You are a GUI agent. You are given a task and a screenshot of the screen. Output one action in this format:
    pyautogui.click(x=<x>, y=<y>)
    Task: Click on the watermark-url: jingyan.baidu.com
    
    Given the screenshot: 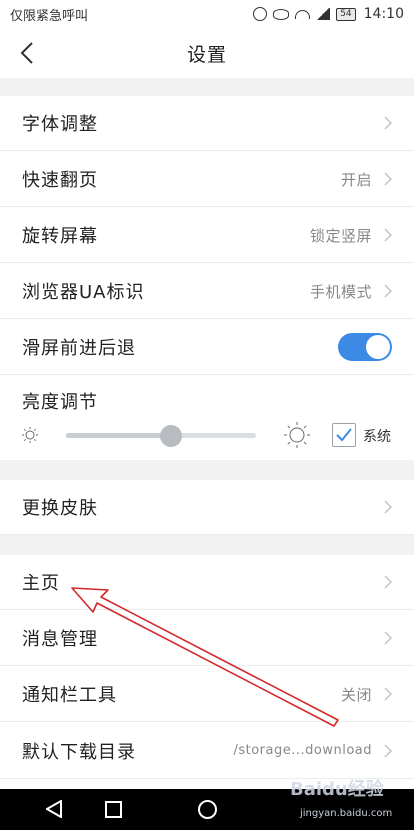 What is the action you would take?
    pyautogui.click(x=346, y=813)
    